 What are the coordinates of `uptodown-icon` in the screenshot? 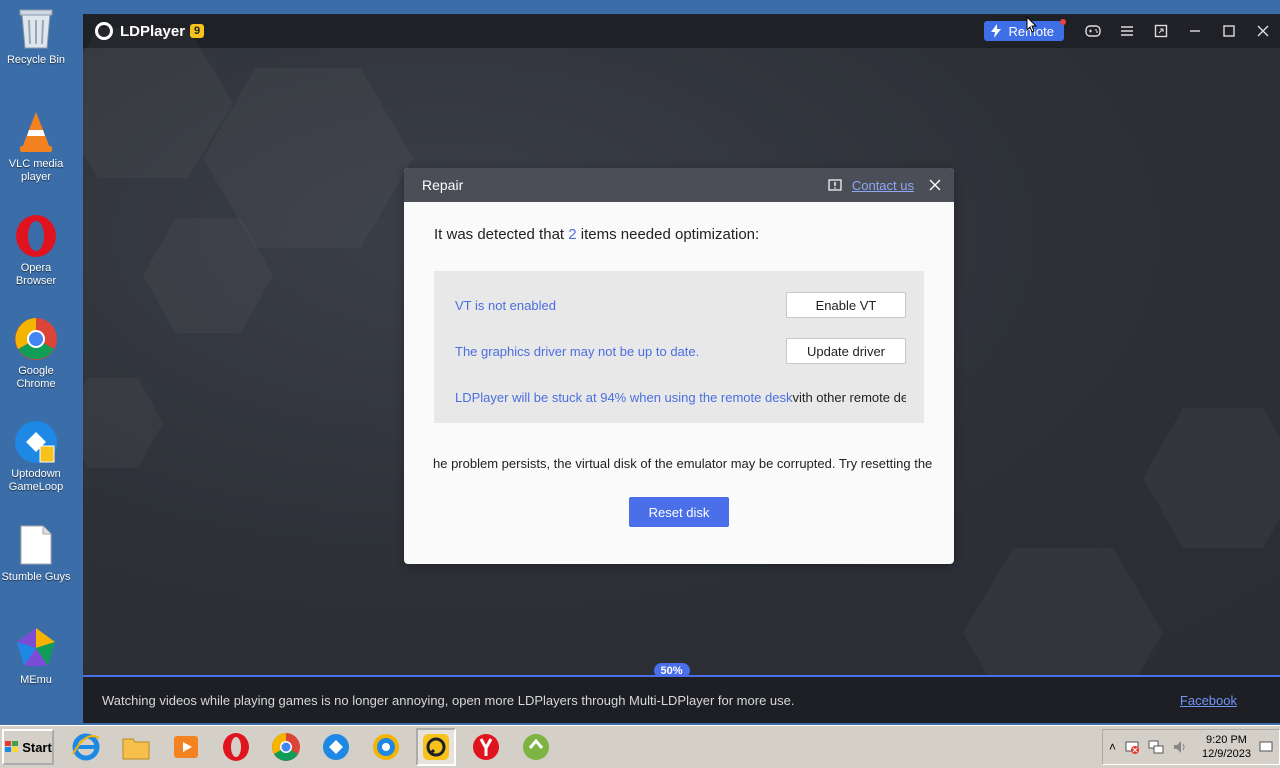 It's located at (536, 747).